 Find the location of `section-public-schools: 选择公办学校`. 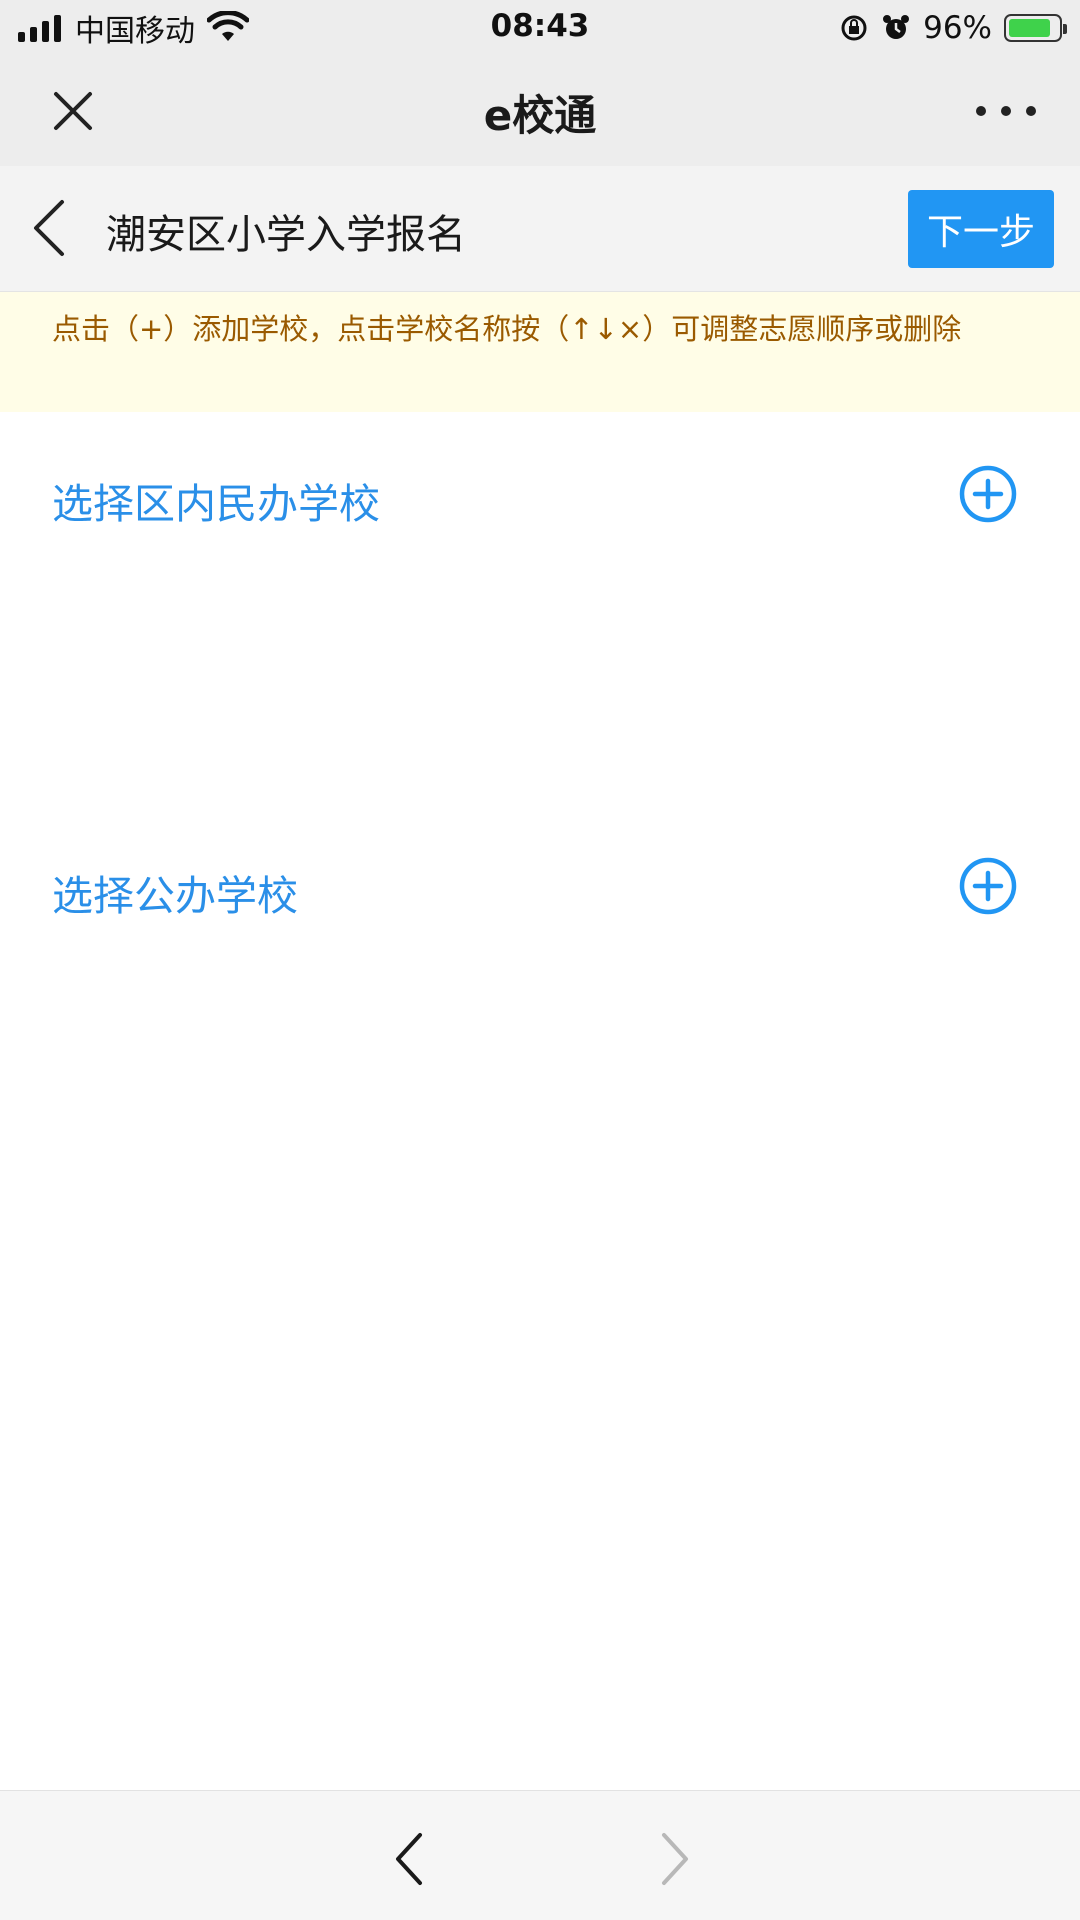

section-public-schools: 选择公办学校 is located at coordinates (540, 888).